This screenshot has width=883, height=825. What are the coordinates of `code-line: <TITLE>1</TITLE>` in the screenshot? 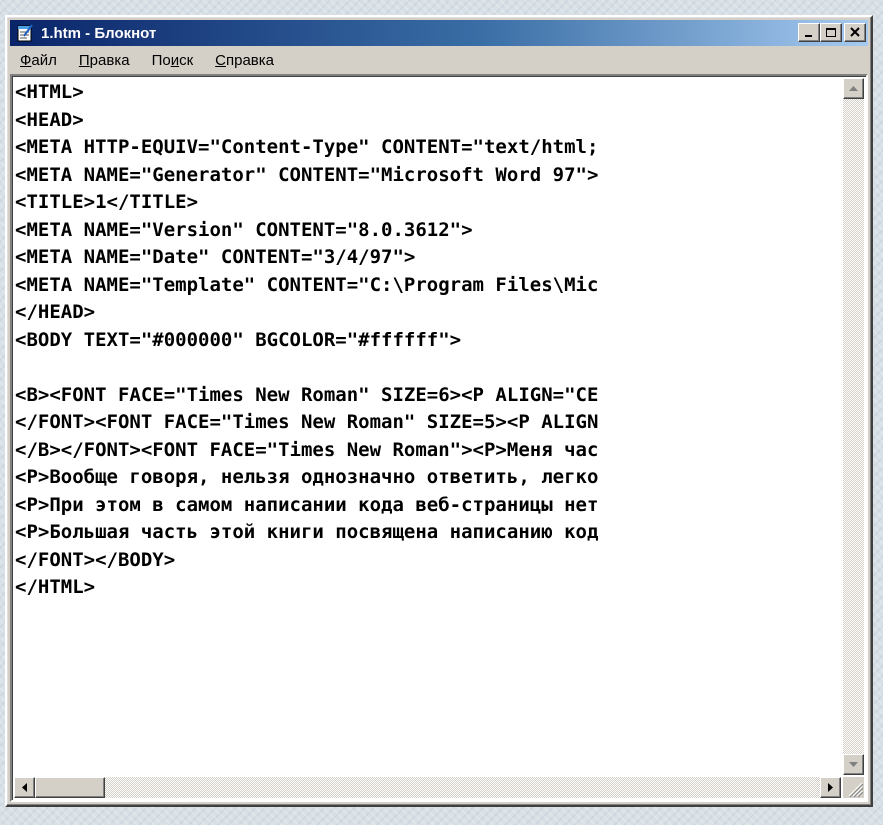 It's located at (107, 202).